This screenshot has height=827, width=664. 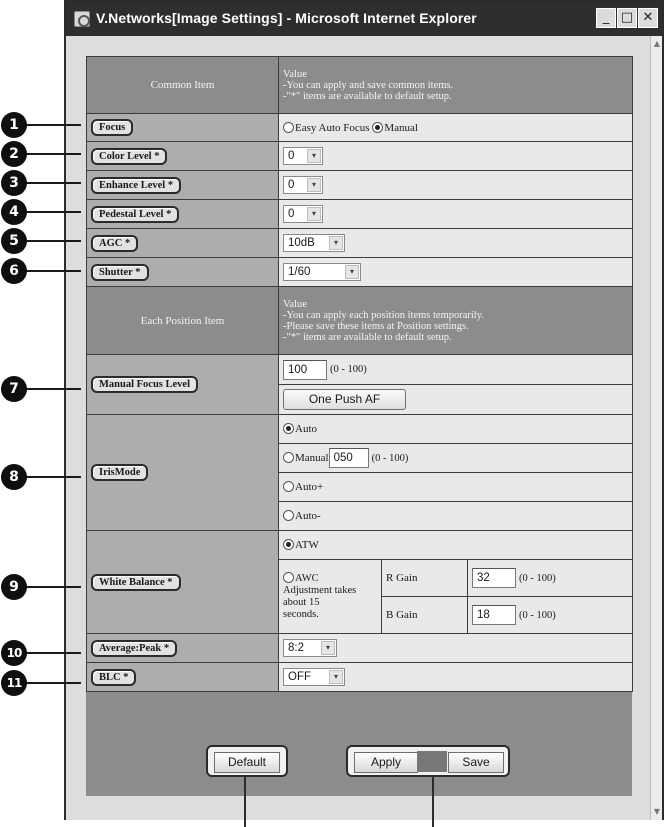 What do you see at coordinates (295, 304) in the screenshot?
I see `position-value-header-line: Value` at bounding box center [295, 304].